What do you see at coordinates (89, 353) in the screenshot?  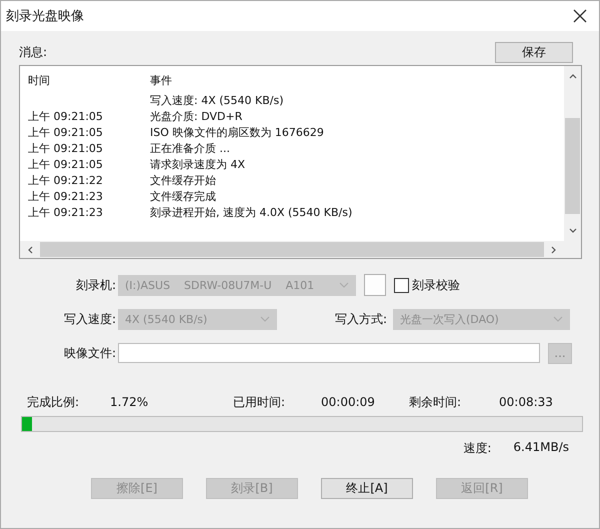 I see `image-file-label: 映像文件:` at bounding box center [89, 353].